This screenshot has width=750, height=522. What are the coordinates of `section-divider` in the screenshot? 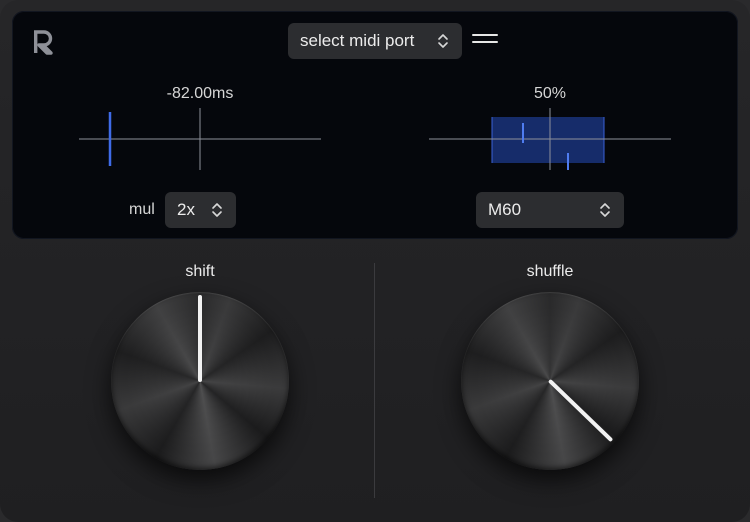 It's located at (374, 380).